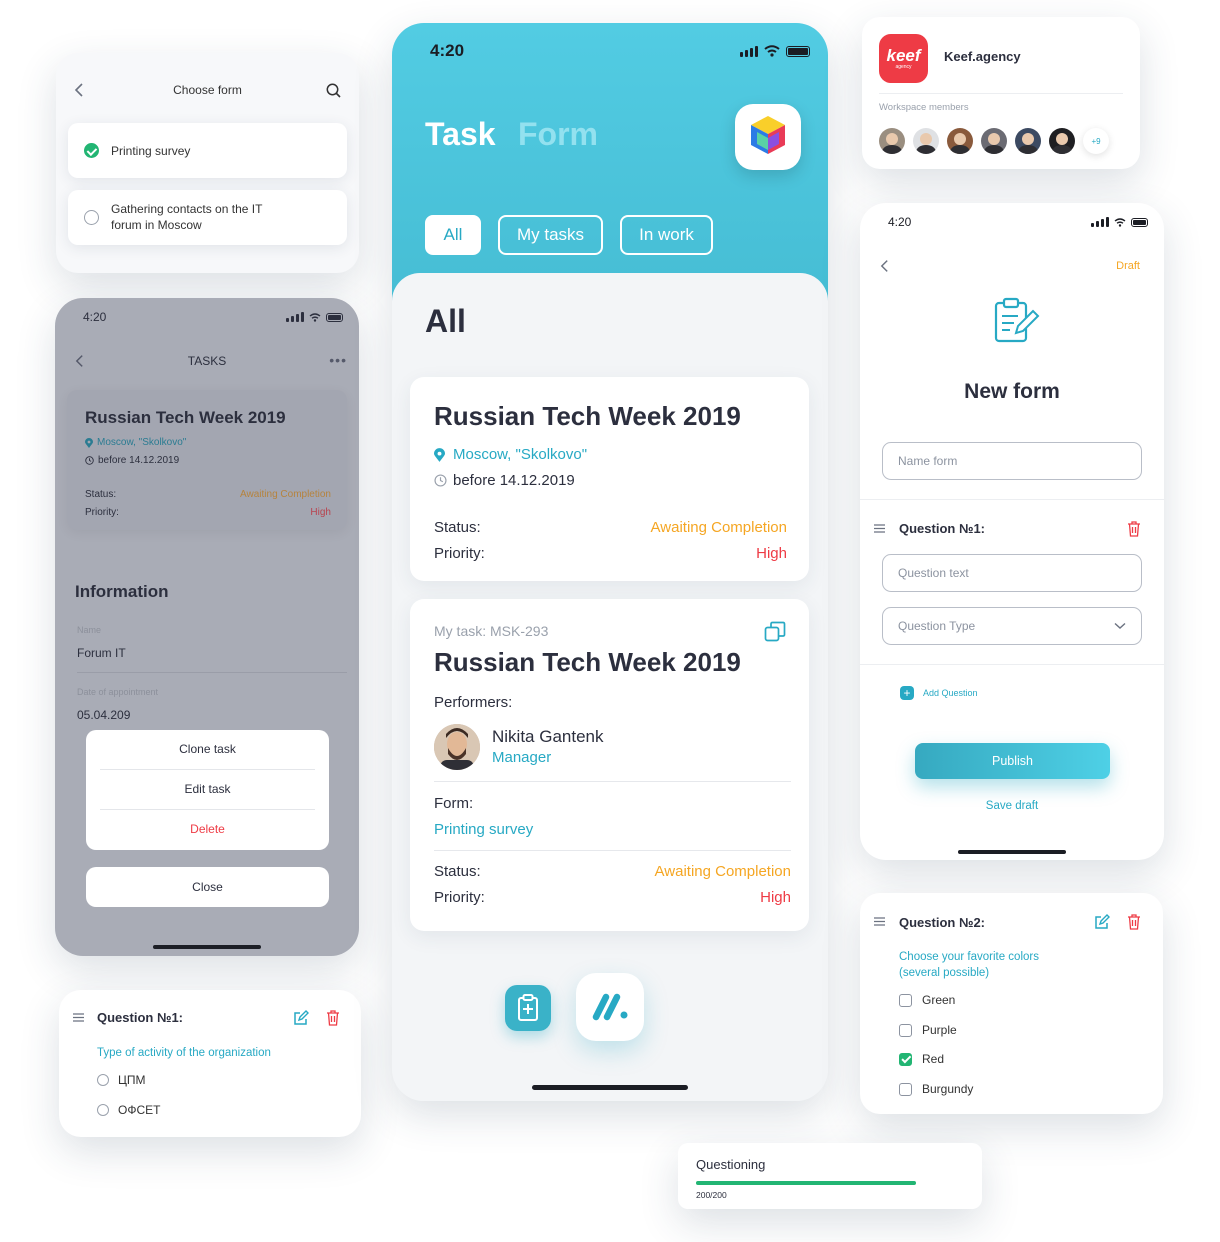 The height and width of the screenshot is (1242, 1220). What do you see at coordinates (132, 1080) in the screenshot?
I see `option-label: ЦПМ` at bounding box center [132, 1080].